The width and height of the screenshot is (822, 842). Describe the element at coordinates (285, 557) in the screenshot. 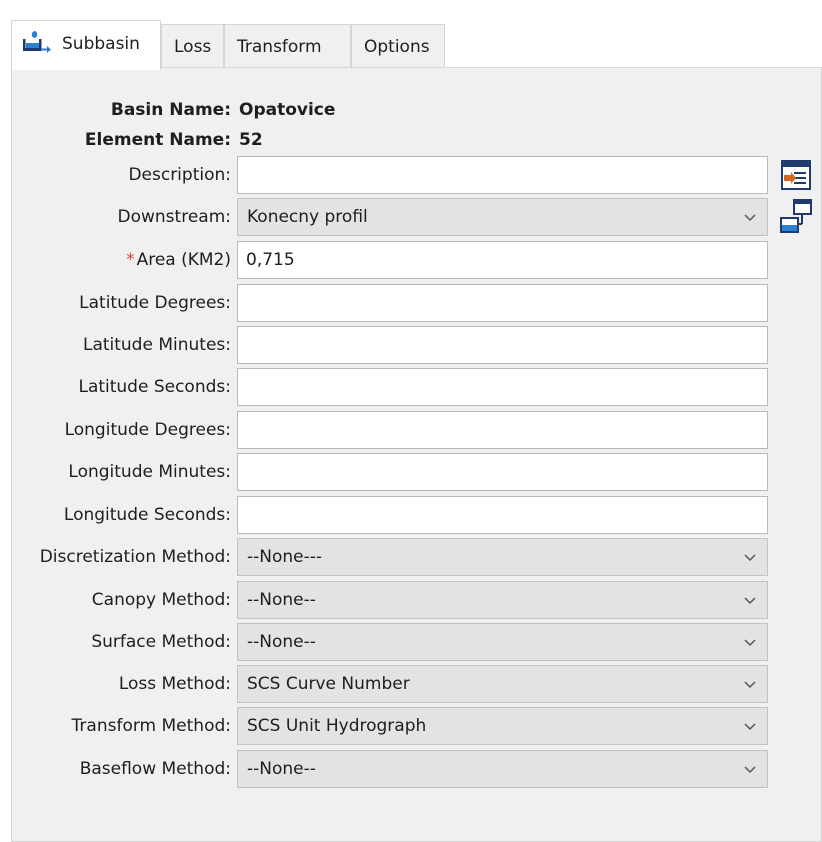

I see `discretization-method-value: --None---` at that location.